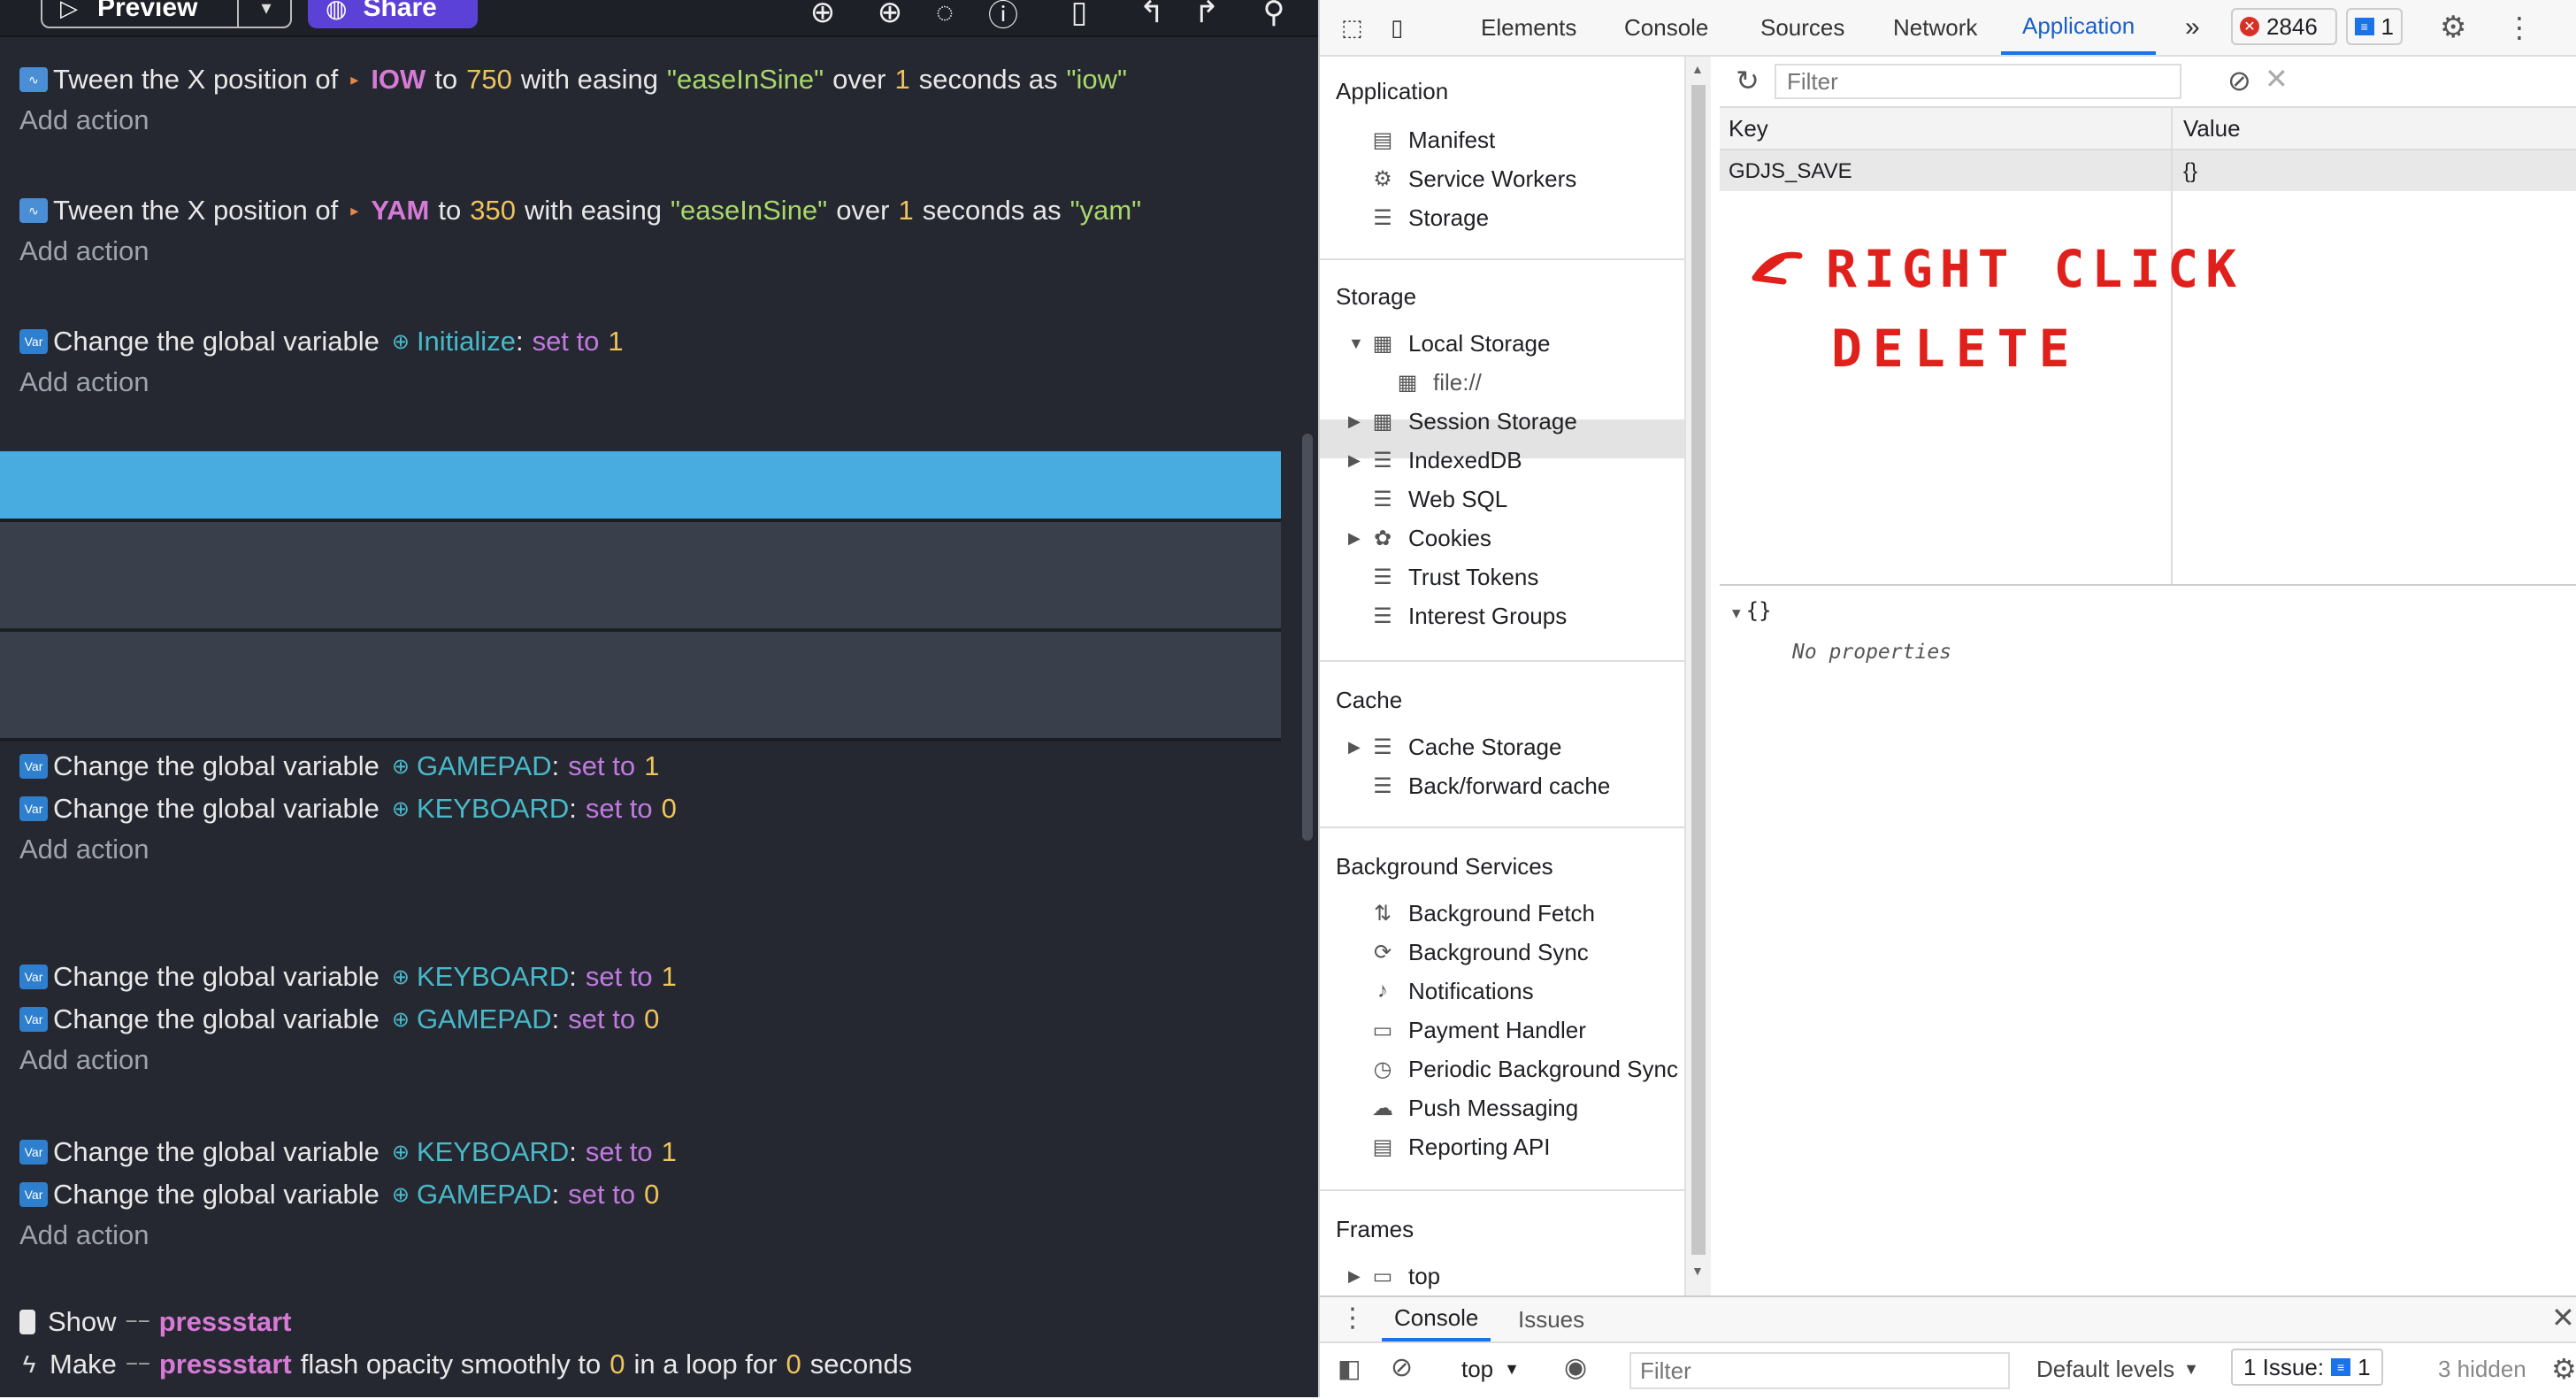 This screenshot has width=2576, height=1399. Describe the element at coordinates (1462, 421) in the screenshot. I see `sidebar-item-session-storage: ▶ ▦ Session Storage` at that location.